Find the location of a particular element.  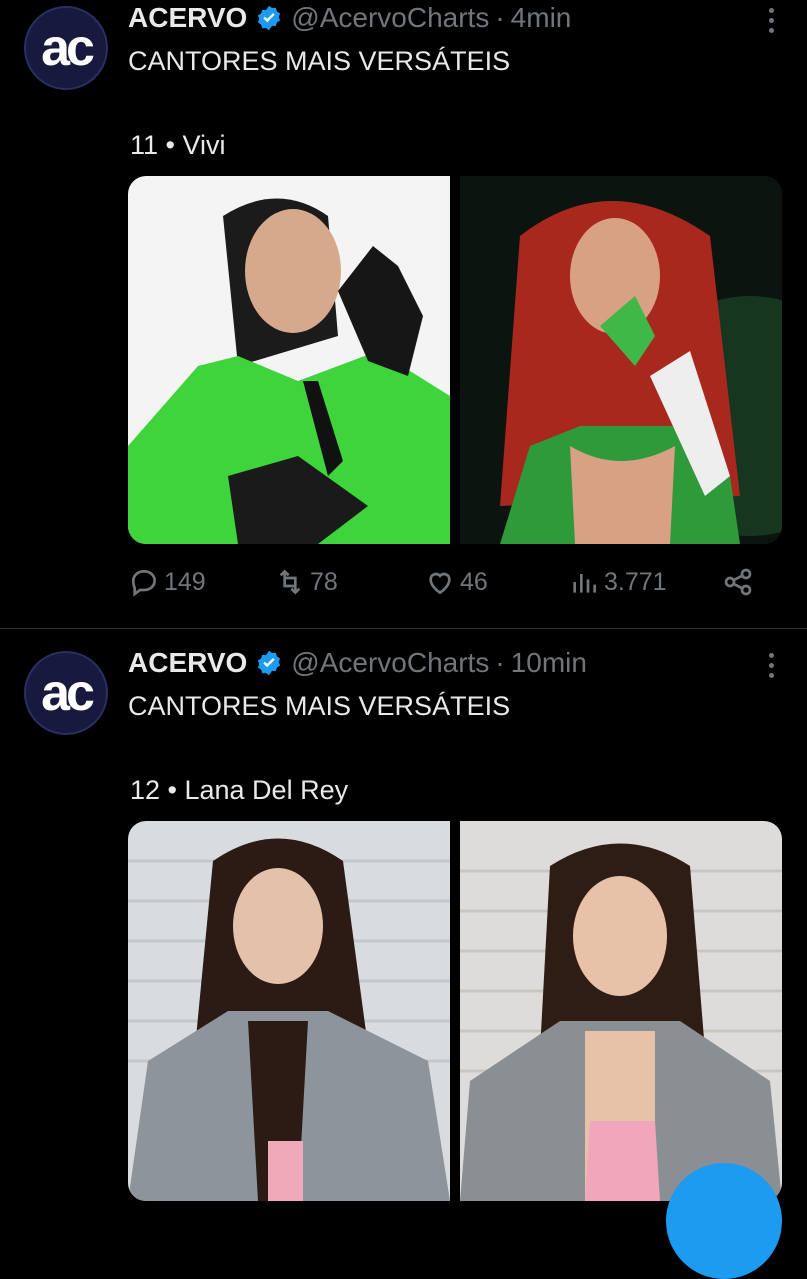

timestamp: 10min is located at coordinates (549, 663).